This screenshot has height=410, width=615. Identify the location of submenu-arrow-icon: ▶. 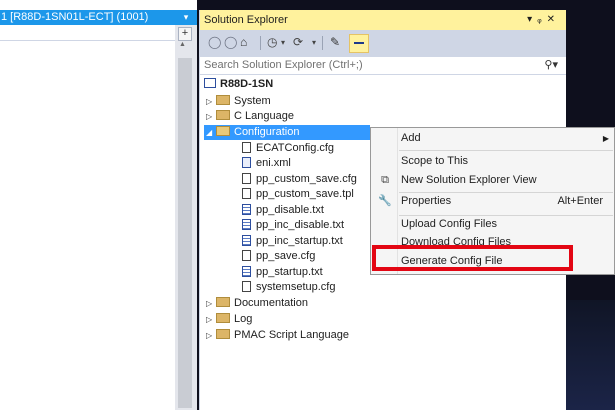
(605, 138).